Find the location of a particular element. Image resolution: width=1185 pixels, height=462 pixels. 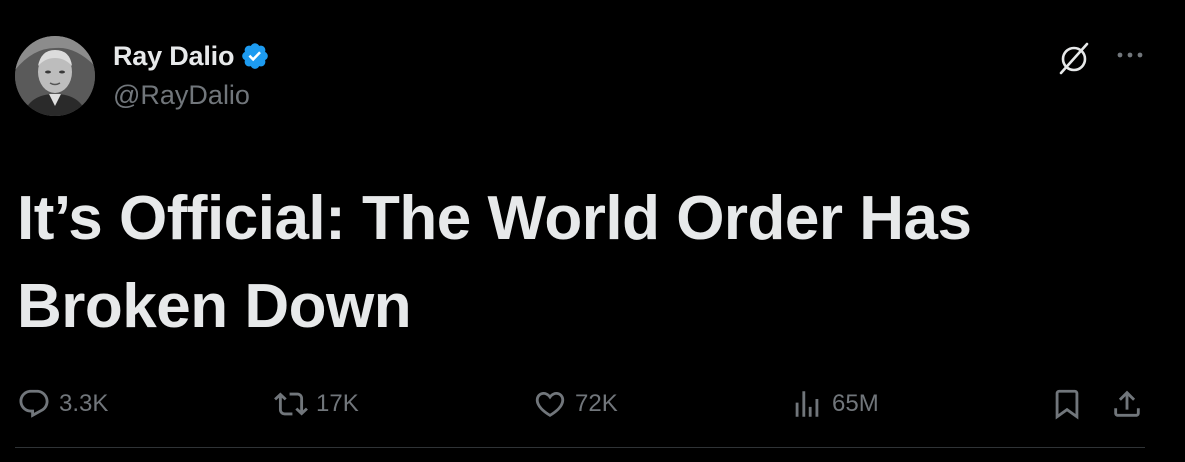

reply-button: 3.3K is located at coordinates (62, 404).